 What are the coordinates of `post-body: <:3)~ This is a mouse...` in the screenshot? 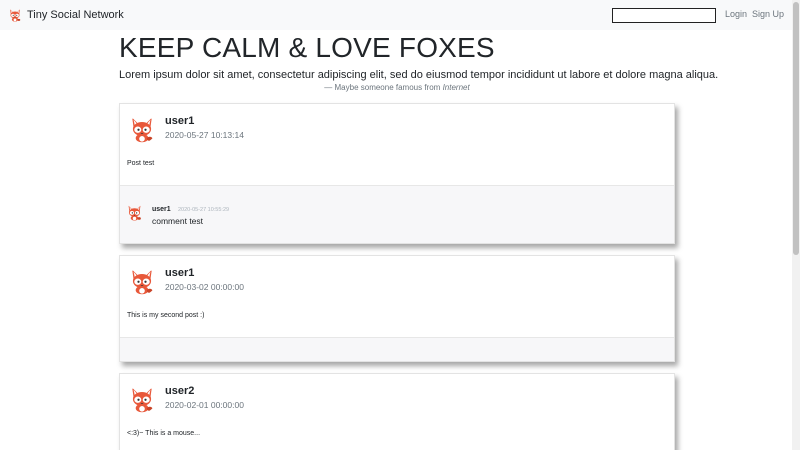 It's located at (397, 439).